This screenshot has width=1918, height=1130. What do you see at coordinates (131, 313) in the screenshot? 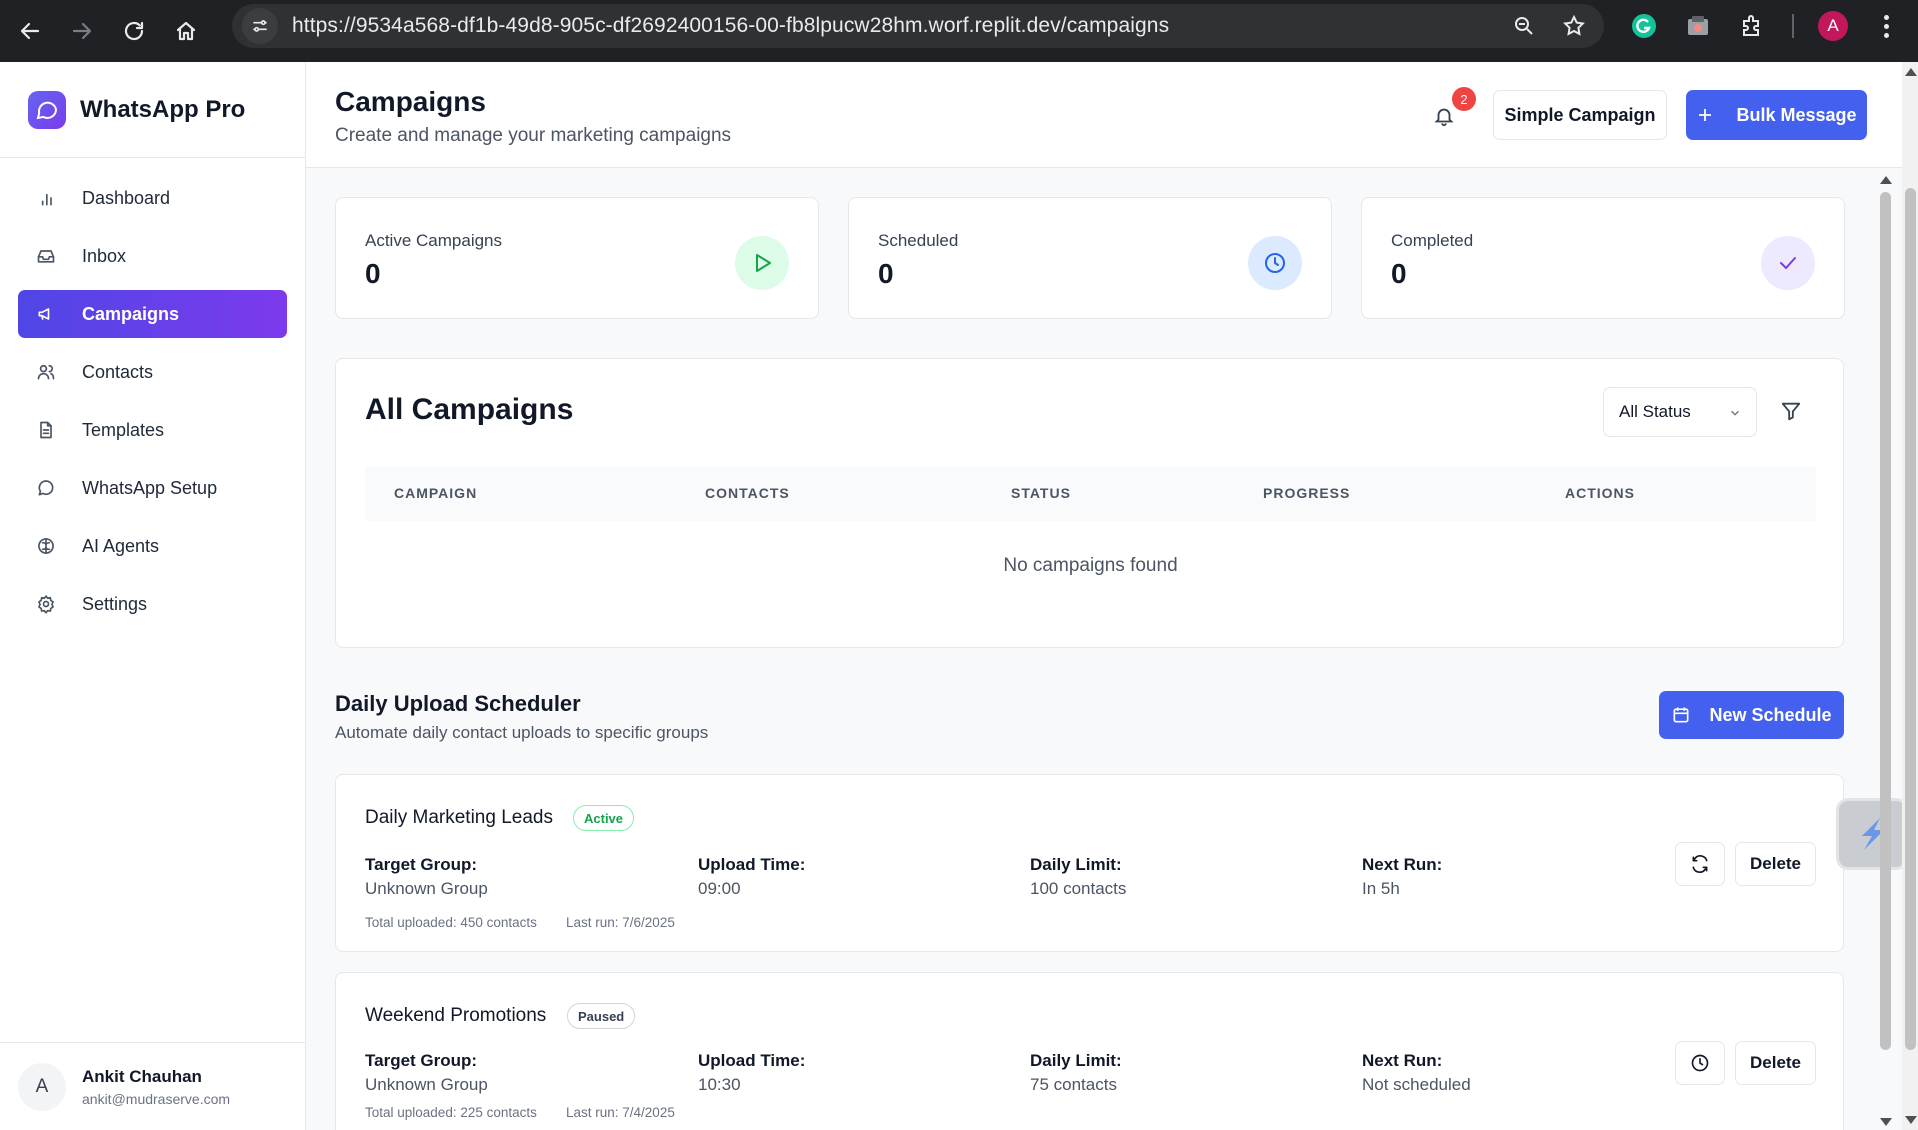
I see `sidebar-item-label: Campaigns` at bounding box center [131, 313].